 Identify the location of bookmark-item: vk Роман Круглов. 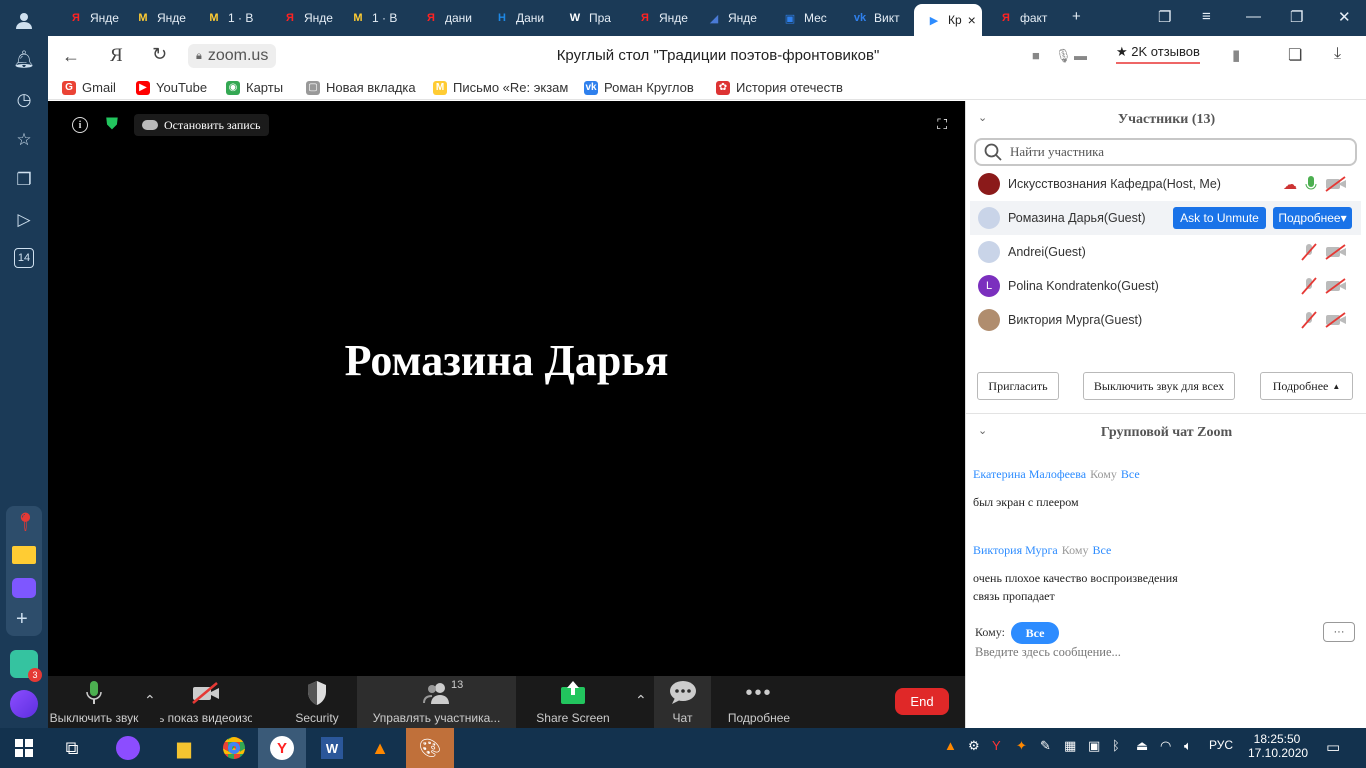
(639, 87).